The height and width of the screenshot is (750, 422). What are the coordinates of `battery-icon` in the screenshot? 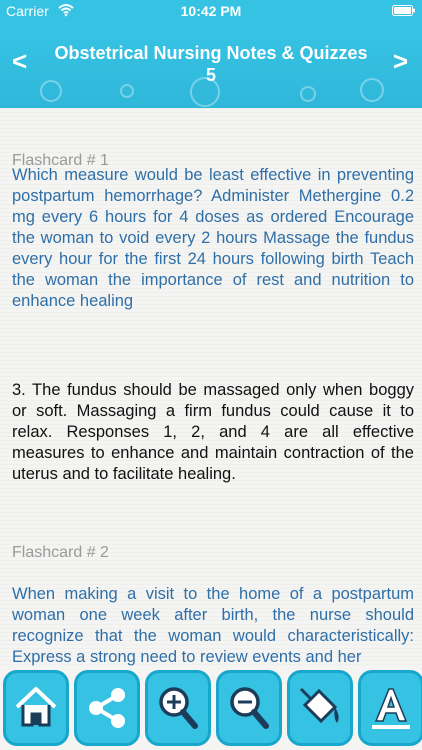 It's located at (403, 10).